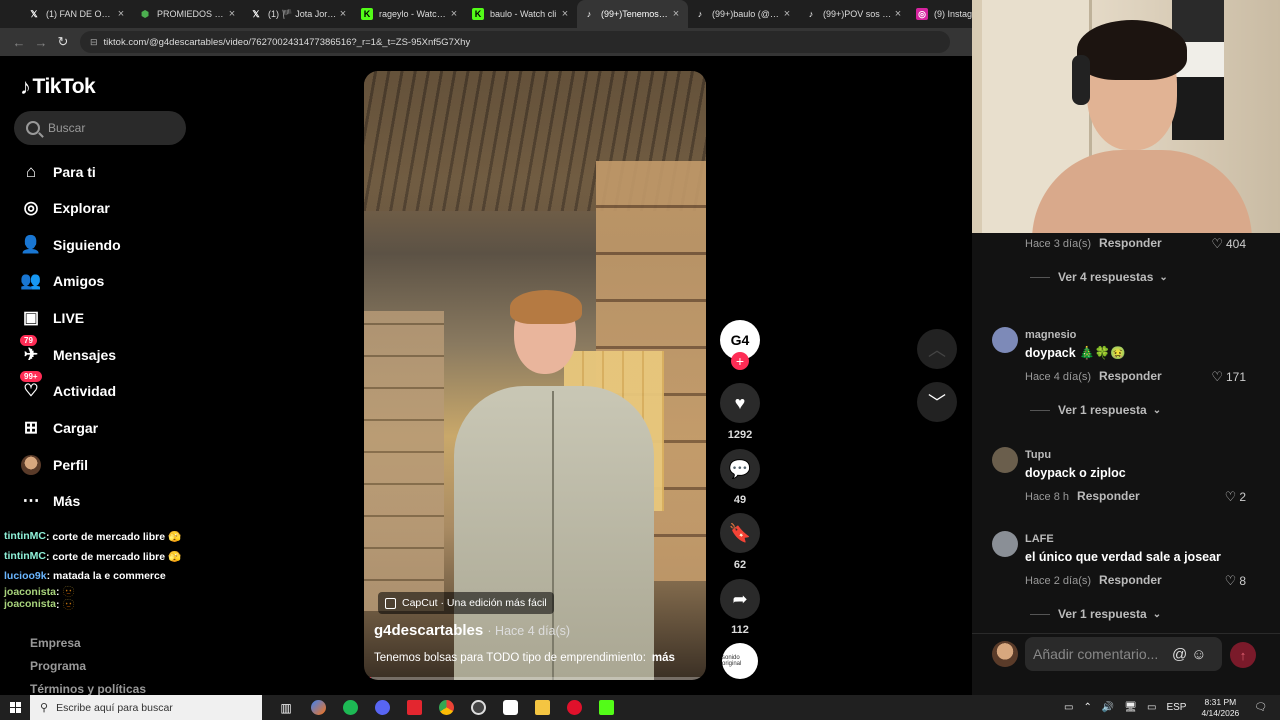 This screenshot has width=1280, height=720. What do you see at coordinates (740, 533) in the screenshot?
I see `save-button: 🔖` at bounding box center [740, 533].